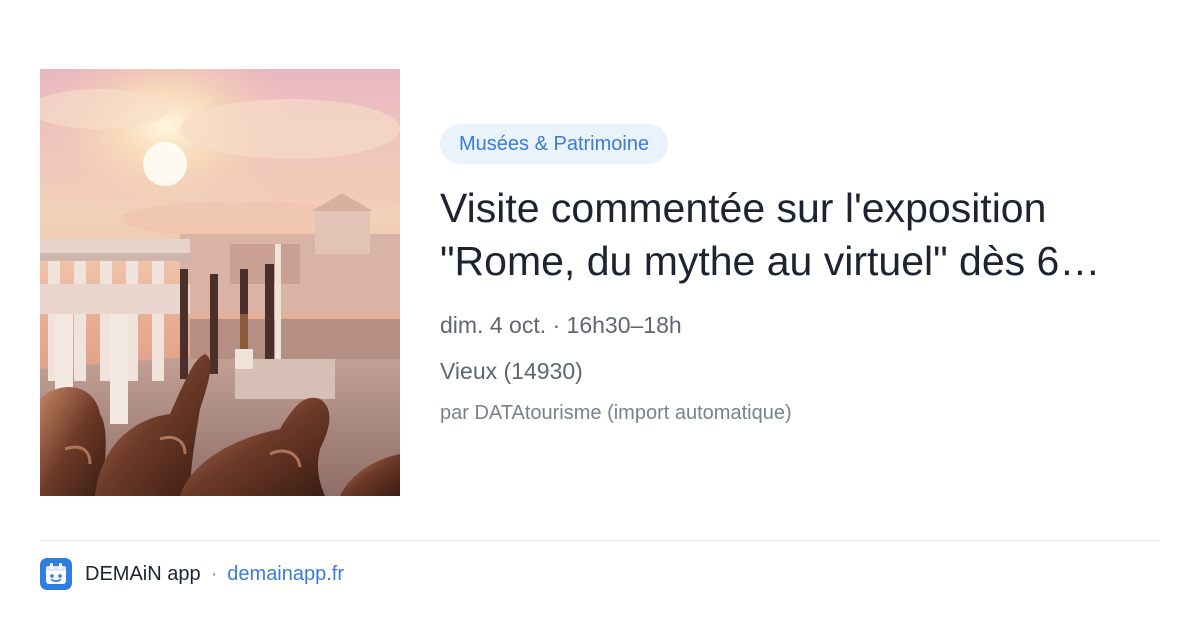 The image size is (1200, 630). Describe the element at coordinates (56, 574) in the screenshot. I see `demain-app-icon` at that location.